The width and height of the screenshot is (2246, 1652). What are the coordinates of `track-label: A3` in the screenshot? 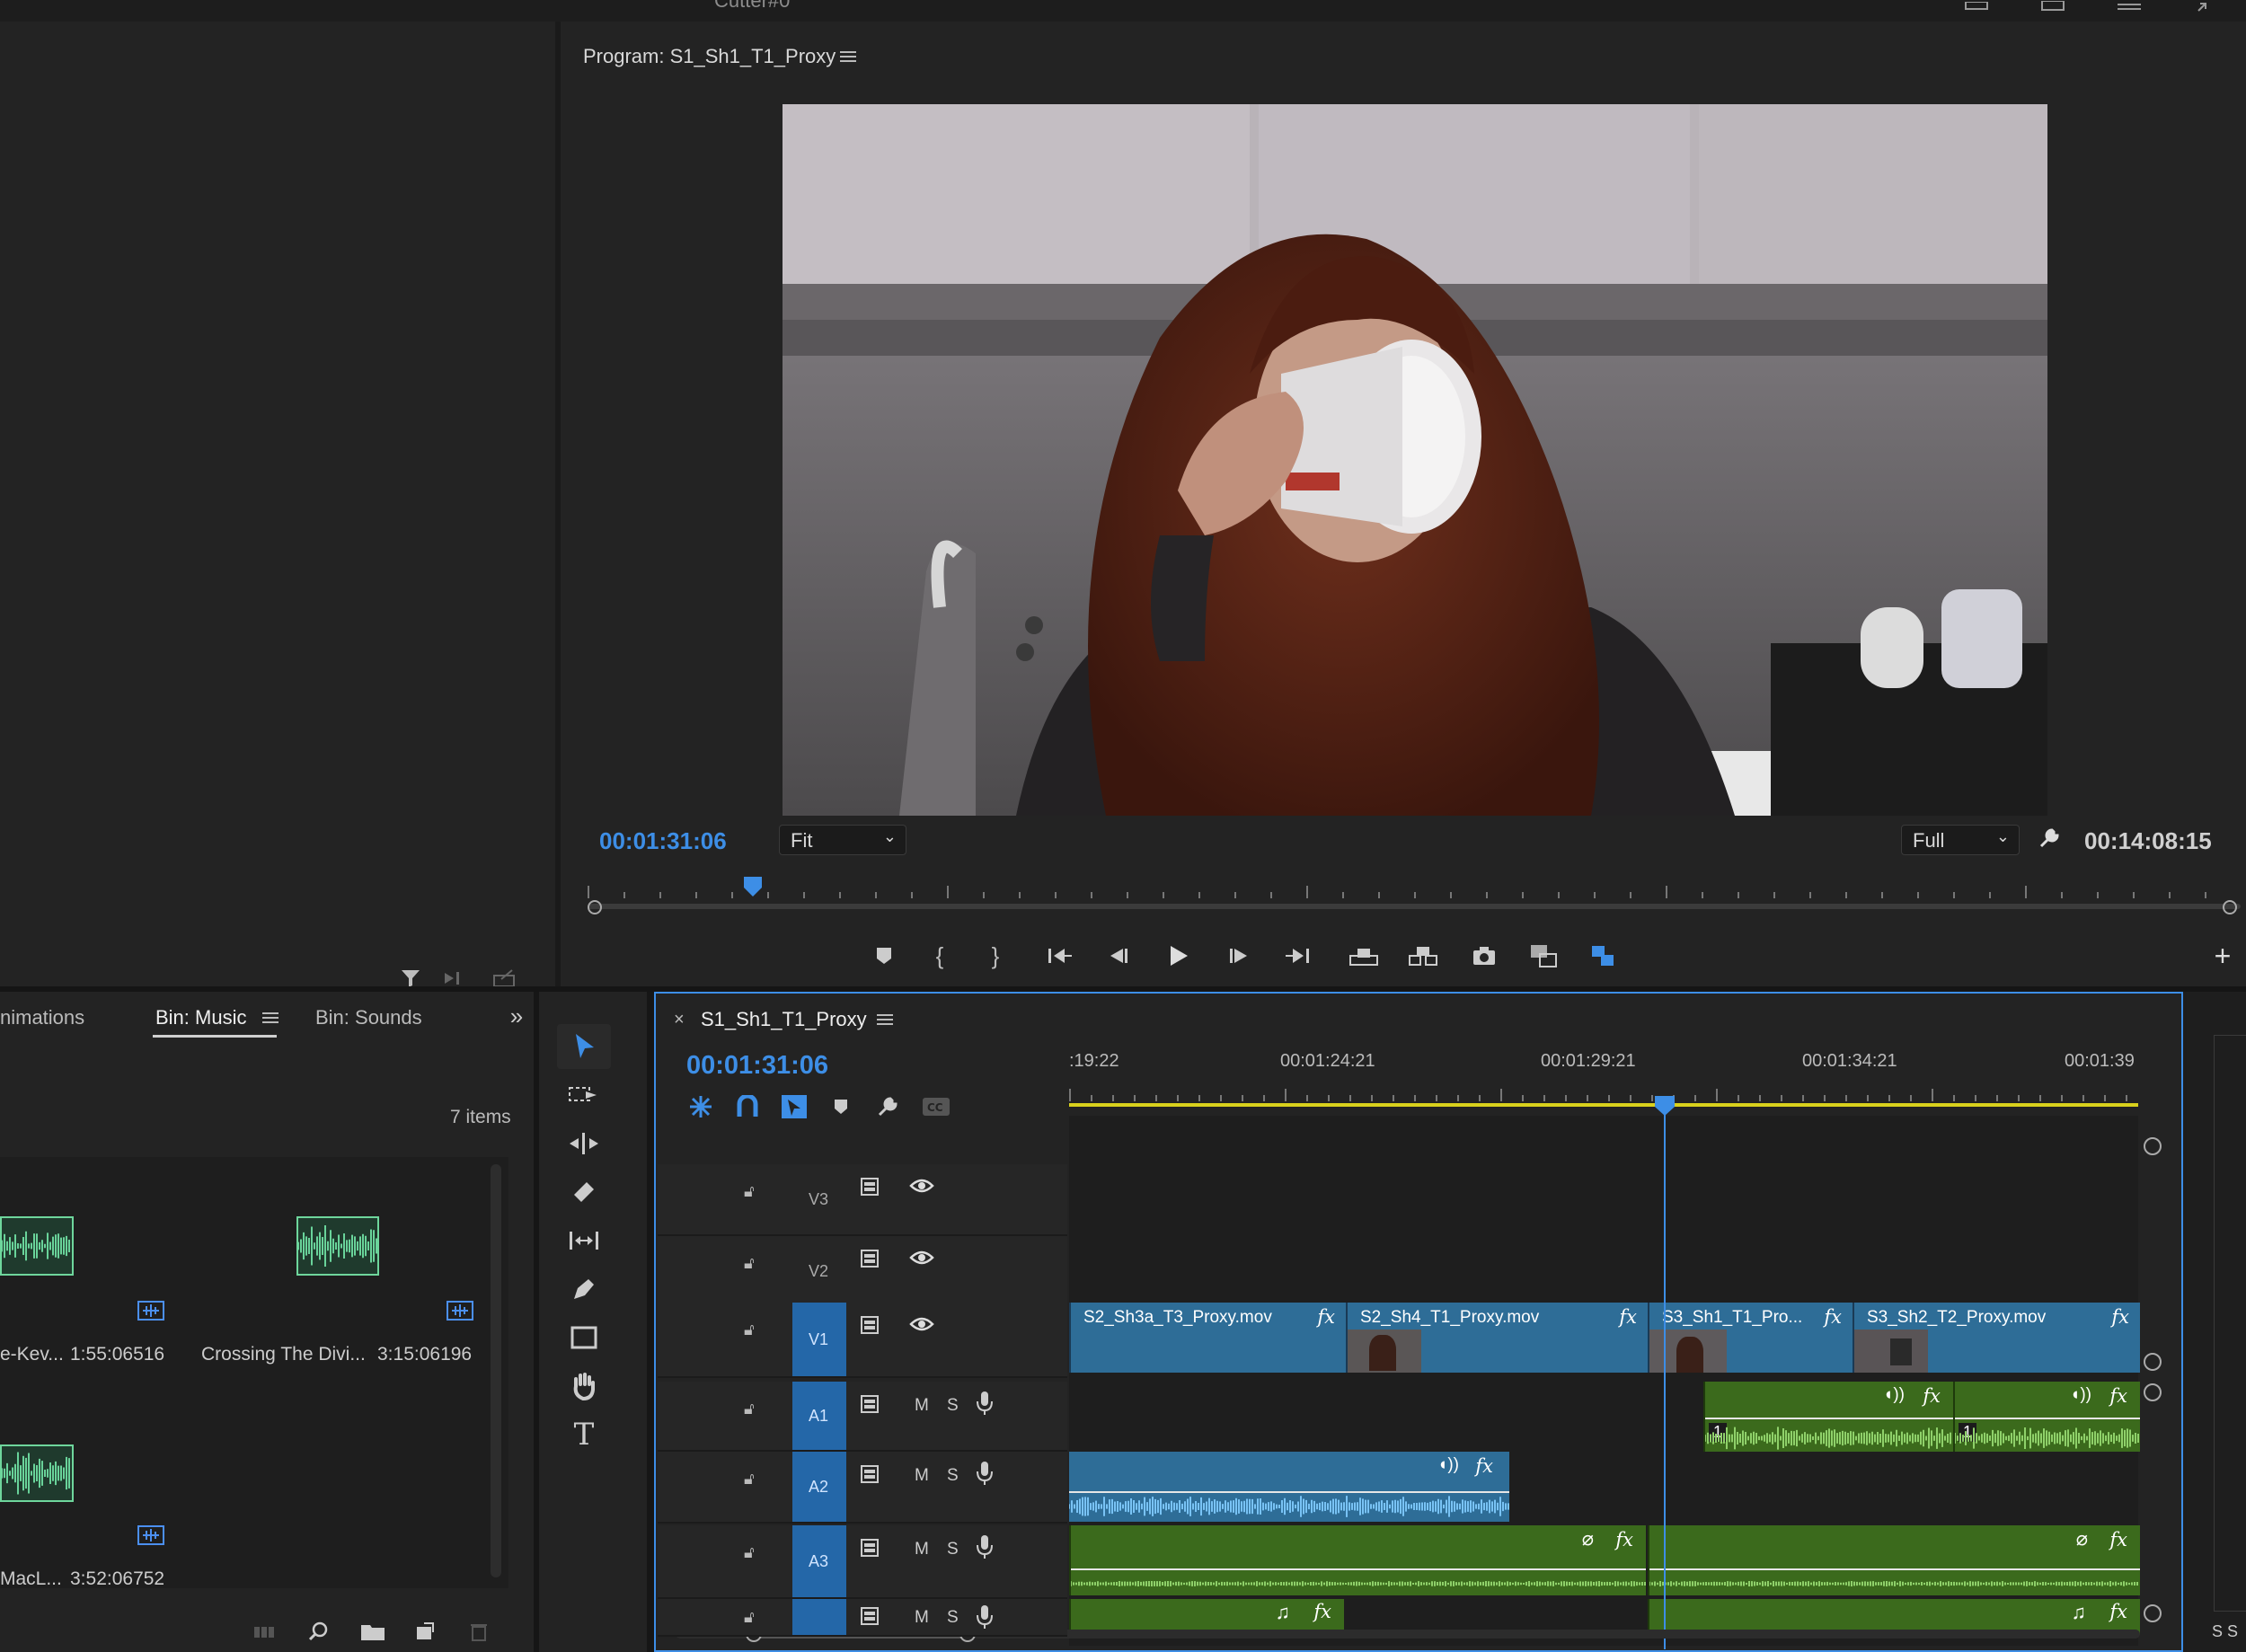 It's located at (818, 1561).